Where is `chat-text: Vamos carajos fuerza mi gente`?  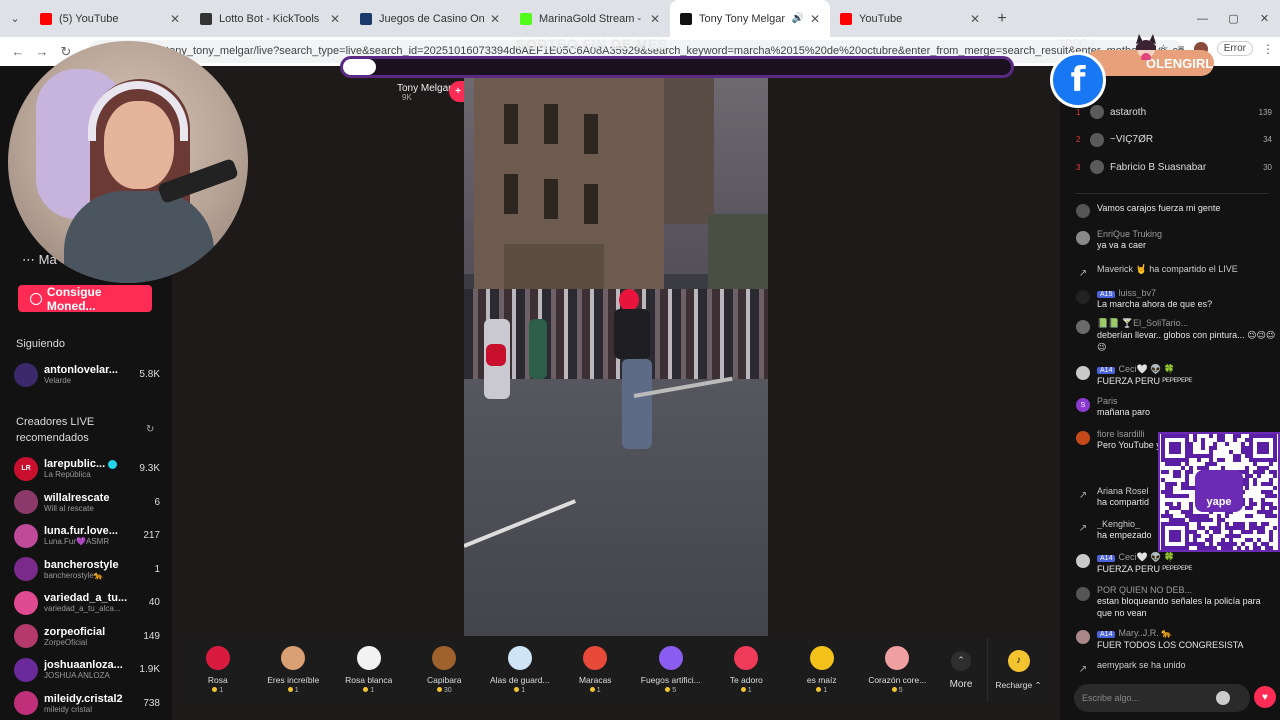 chat-text: Vamos carajos fuerza mi gente is located at coordinates (1159, 208).